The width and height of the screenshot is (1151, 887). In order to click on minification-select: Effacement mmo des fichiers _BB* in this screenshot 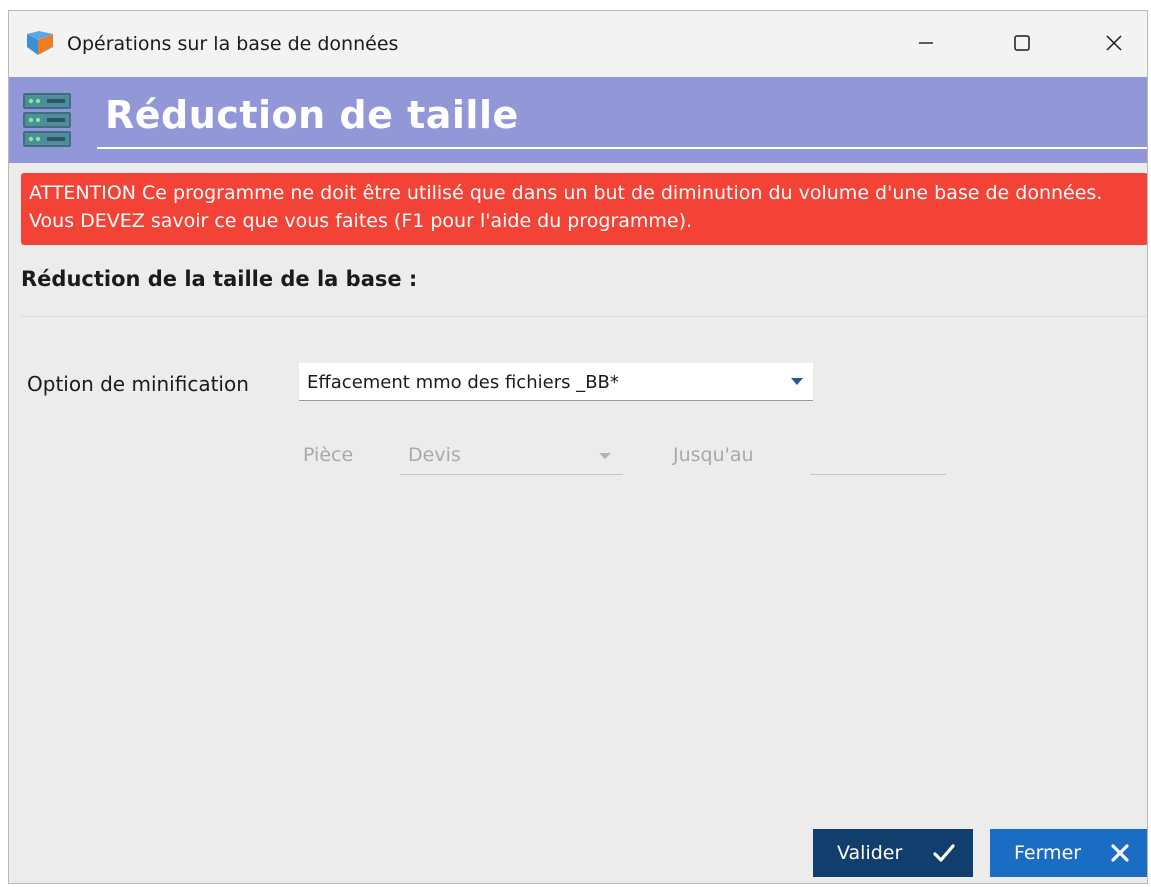, I will do `click(556, 382)`.